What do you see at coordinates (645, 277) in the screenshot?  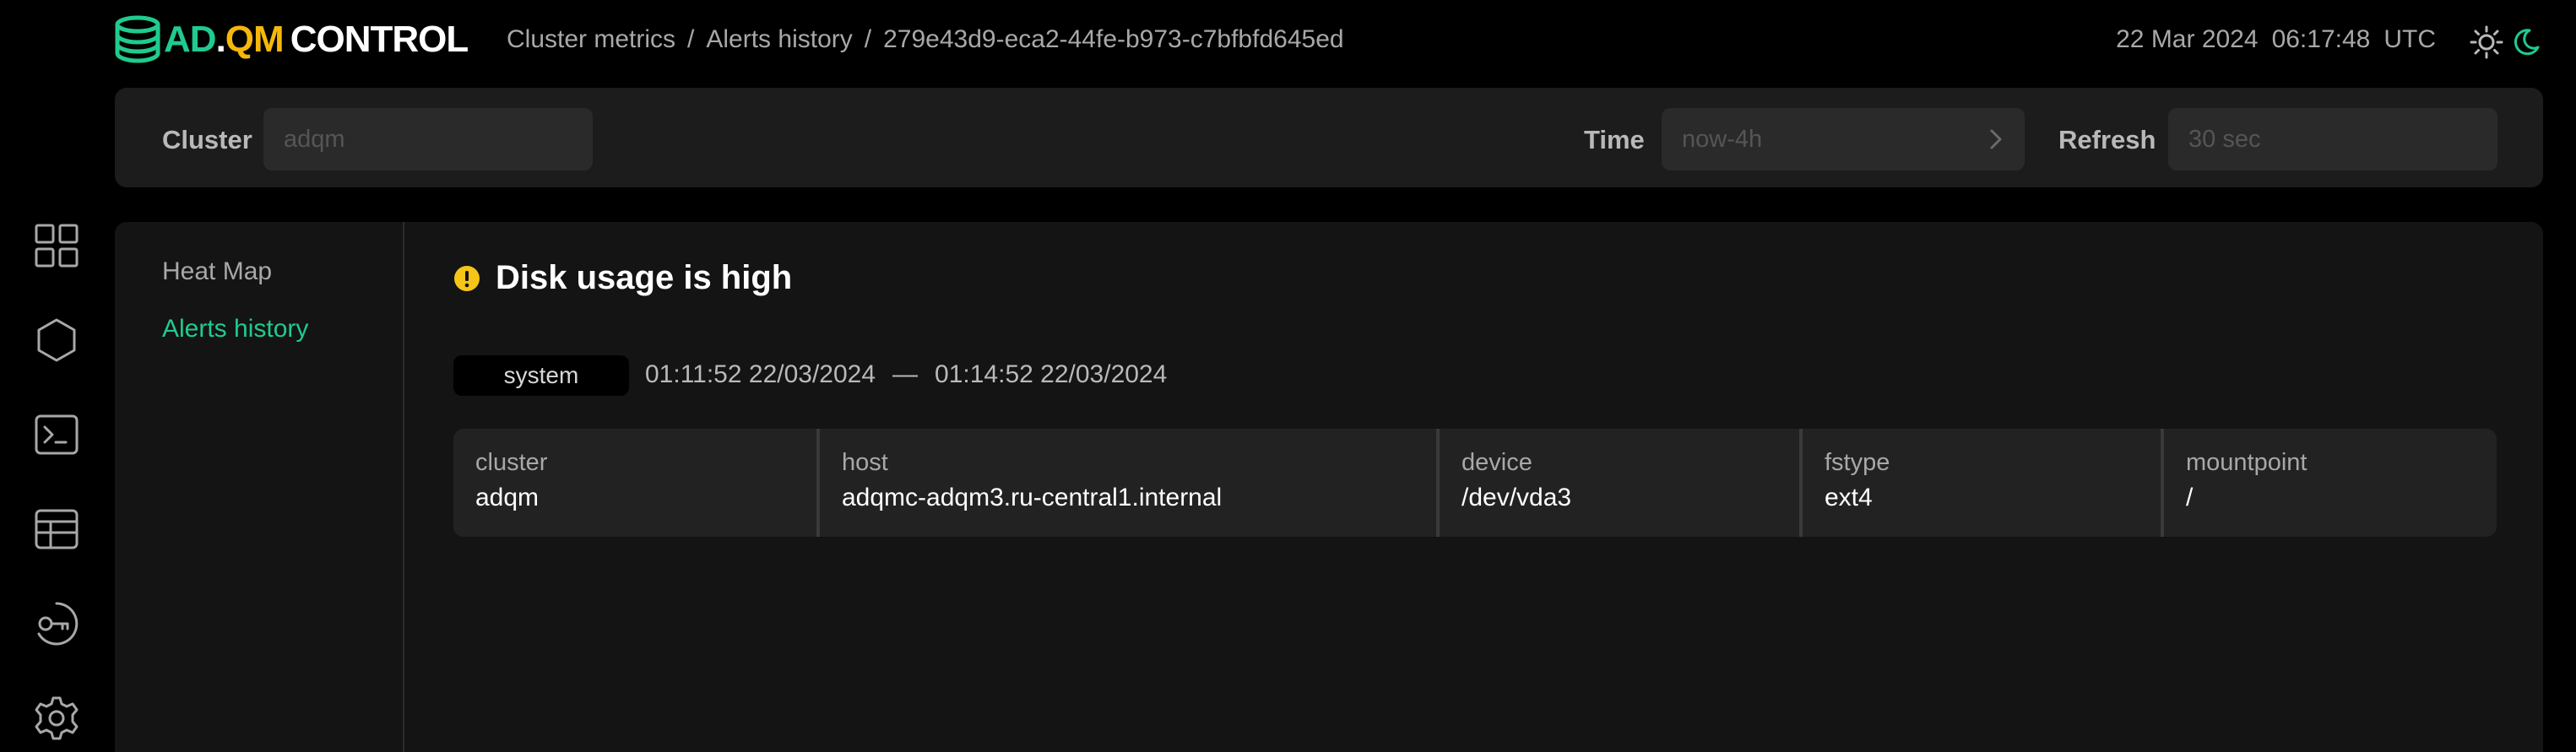 I see `alert-title-text: Disk usage is high` at bounding box center [645, 277].